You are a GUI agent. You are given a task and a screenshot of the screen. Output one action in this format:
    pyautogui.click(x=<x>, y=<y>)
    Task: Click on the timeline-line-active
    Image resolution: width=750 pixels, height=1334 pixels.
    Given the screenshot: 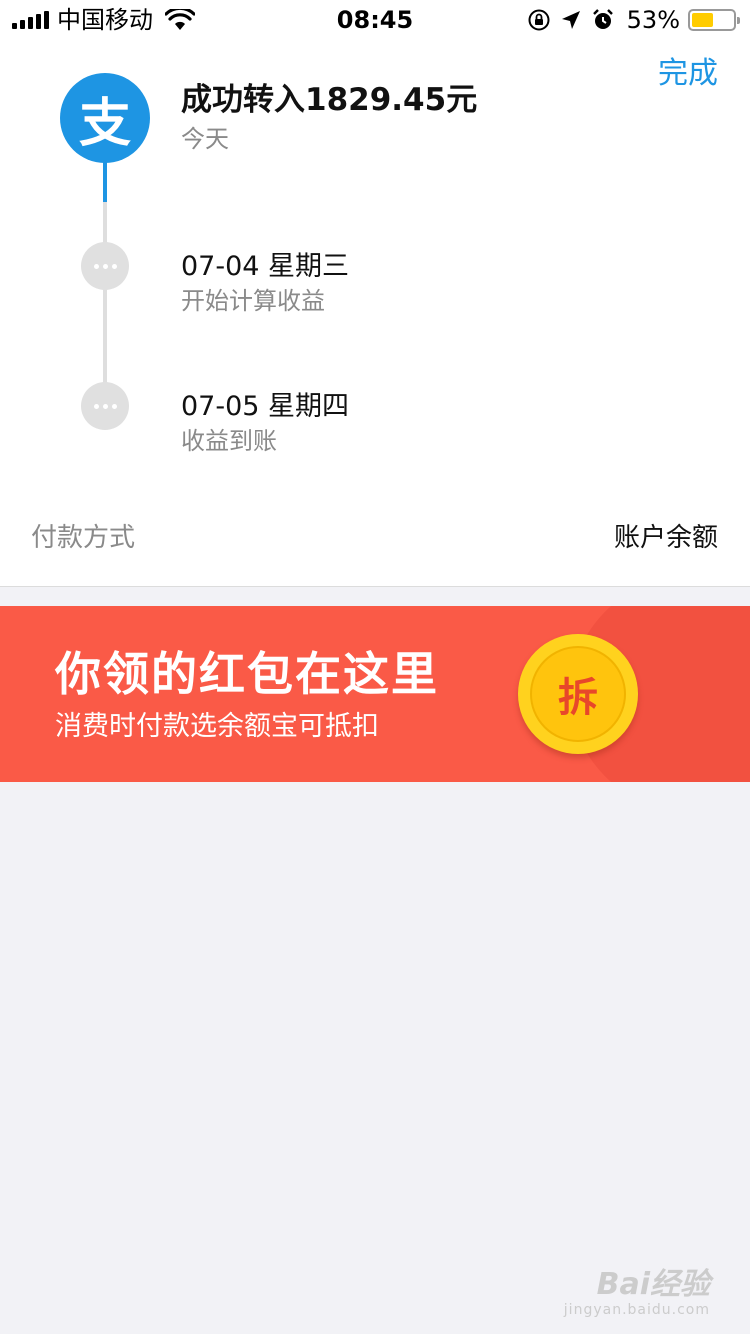 What is the action you would take?
    pyautogui.click(x=105, y=181)
    